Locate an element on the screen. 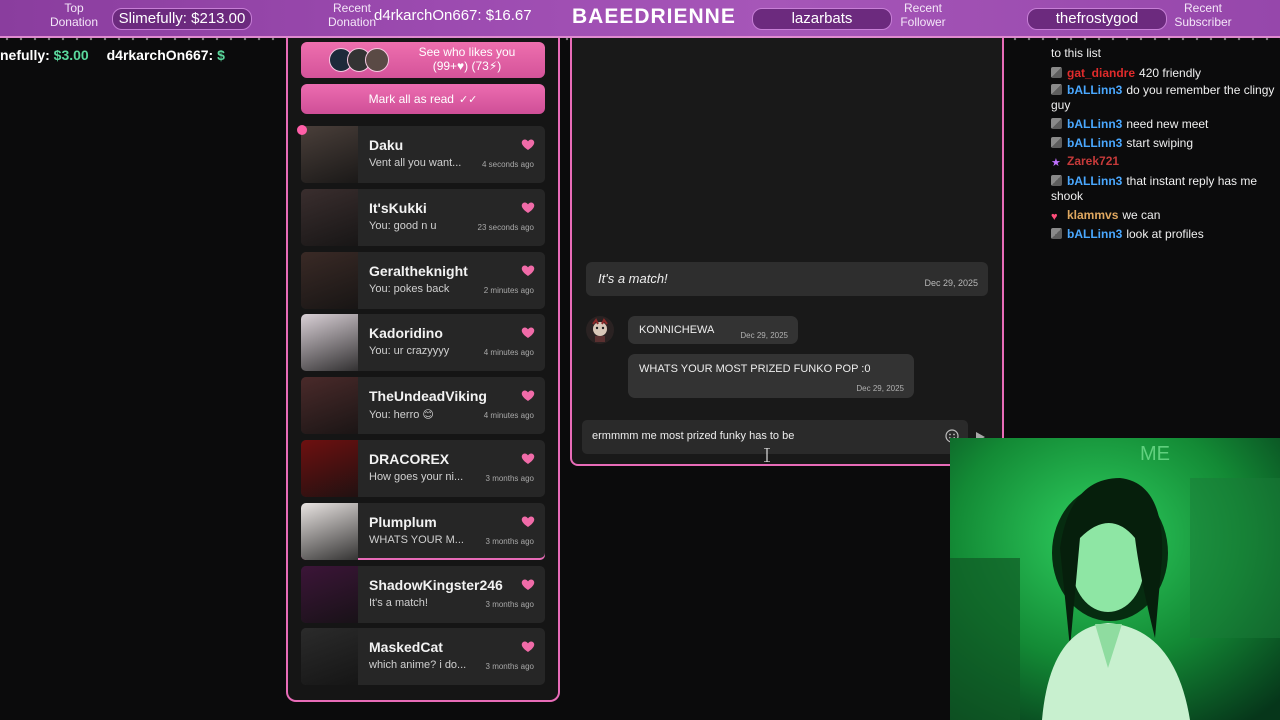 The height and width of the screenshot is (720, 1280). match-last-message: You: herro 😊 is located at coordinates (401, 415).